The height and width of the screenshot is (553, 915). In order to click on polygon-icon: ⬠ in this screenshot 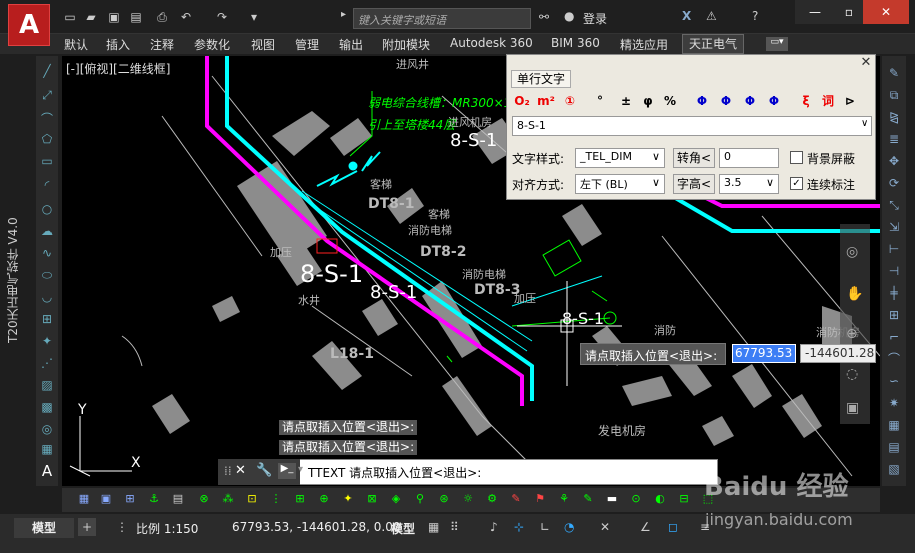, I will do `click(47, 139)`.